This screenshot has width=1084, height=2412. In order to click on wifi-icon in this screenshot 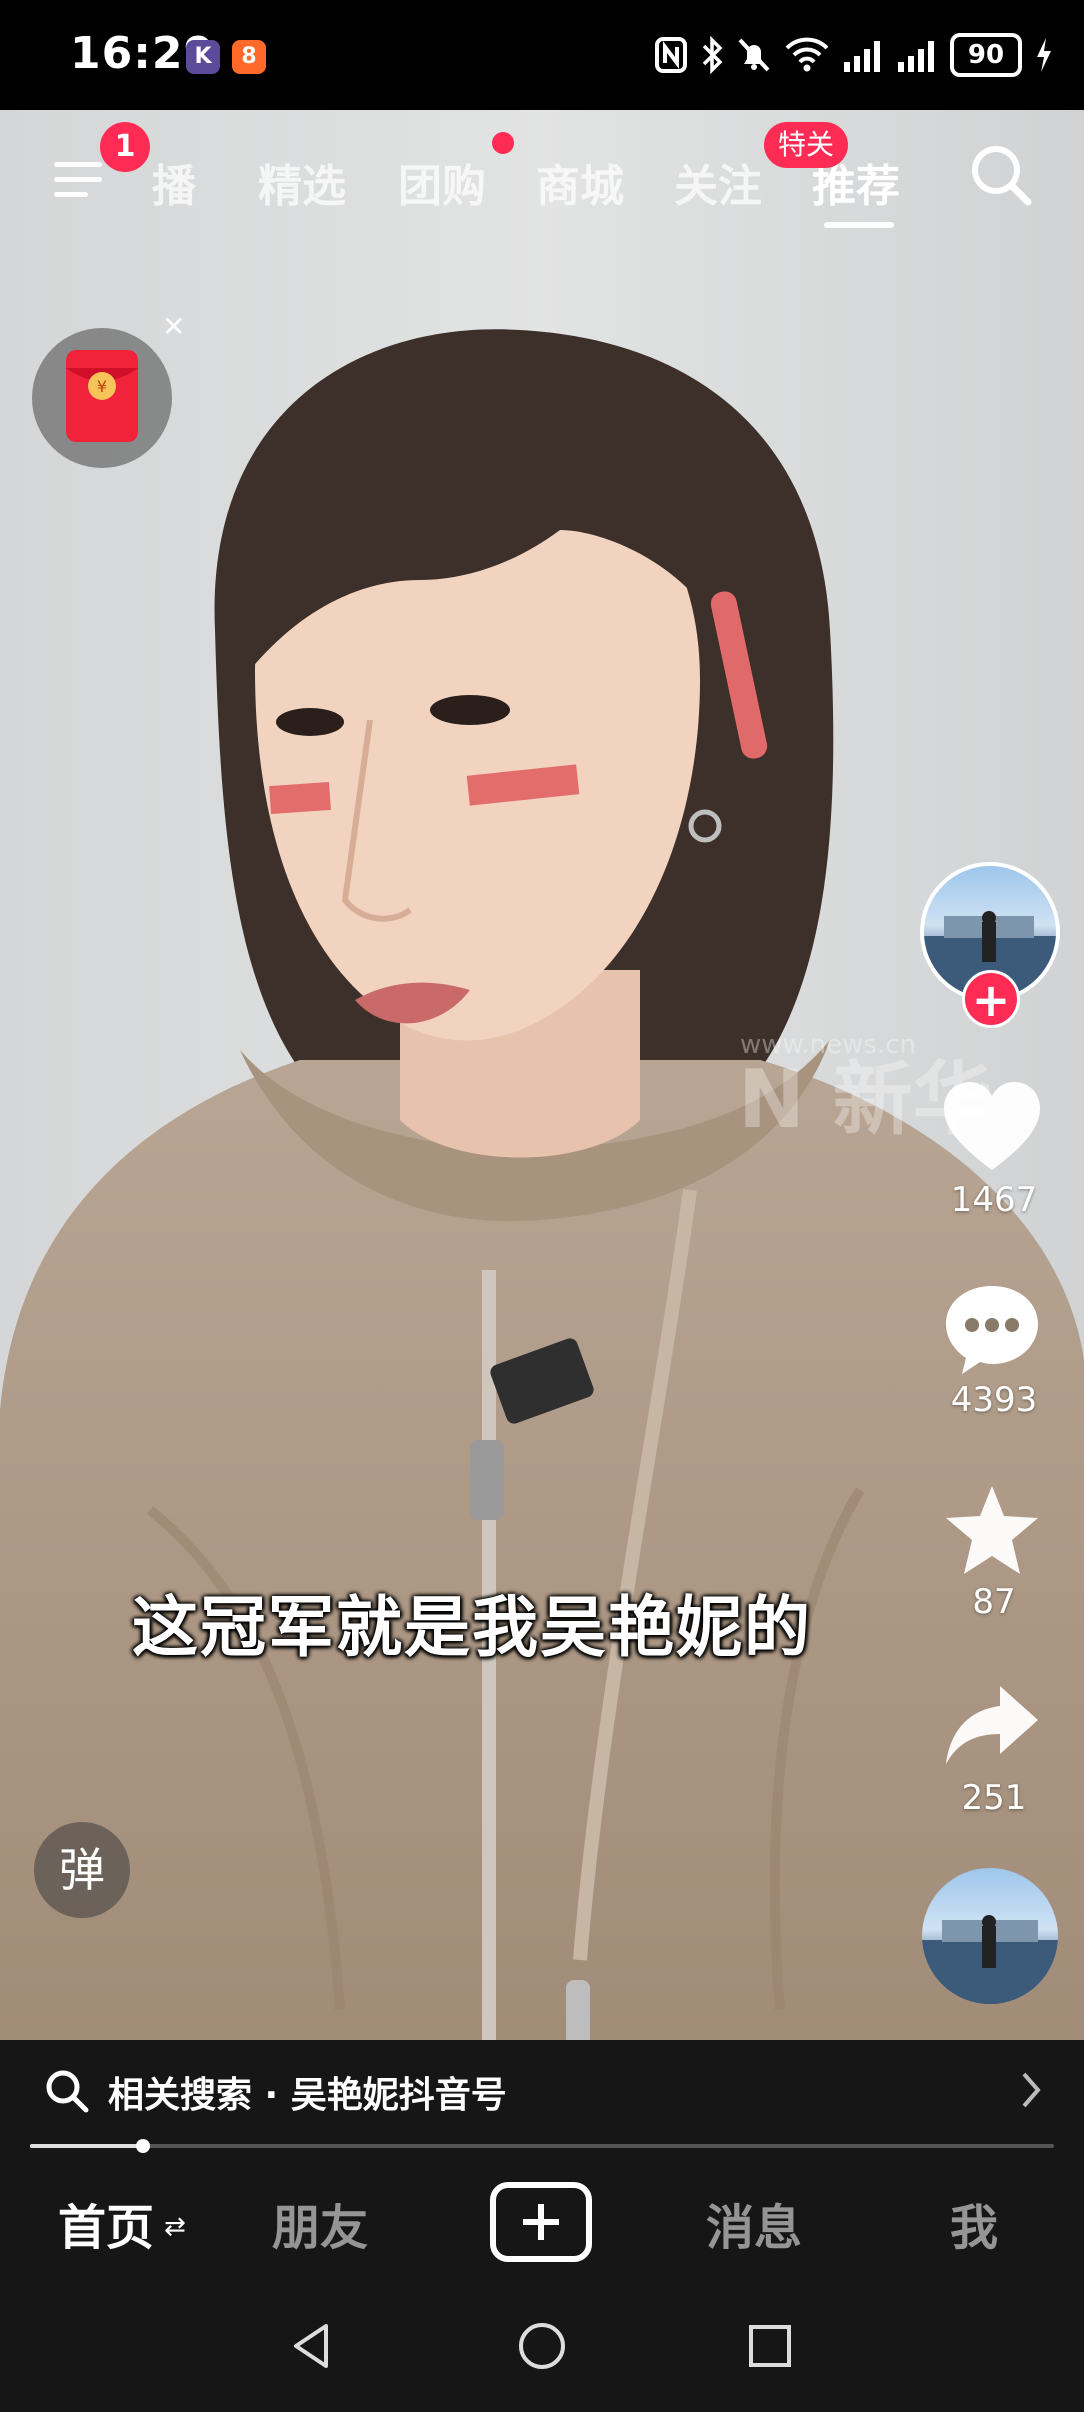, I will do `click(807, 54)`.